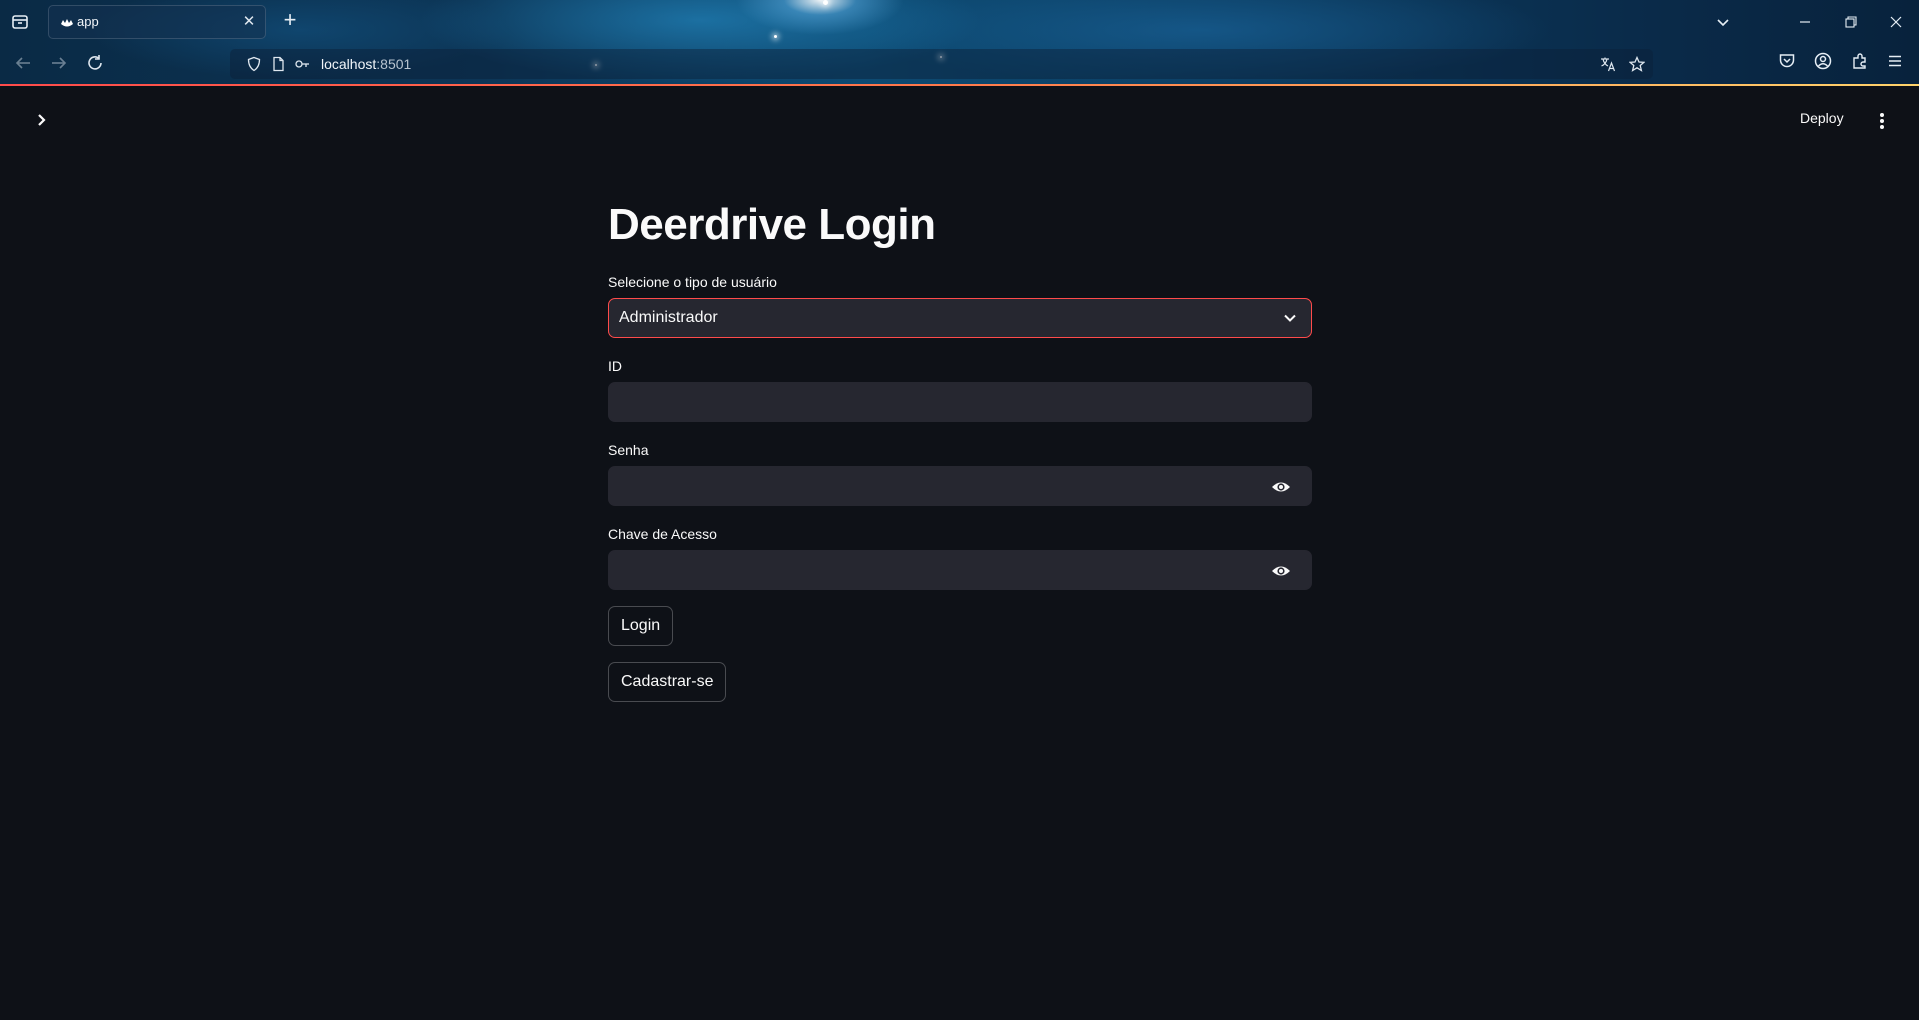  What do you see at coordinates (67, 23) in the screenshot?
I see `app-favicon-icon` at bounding box center [67, 23].